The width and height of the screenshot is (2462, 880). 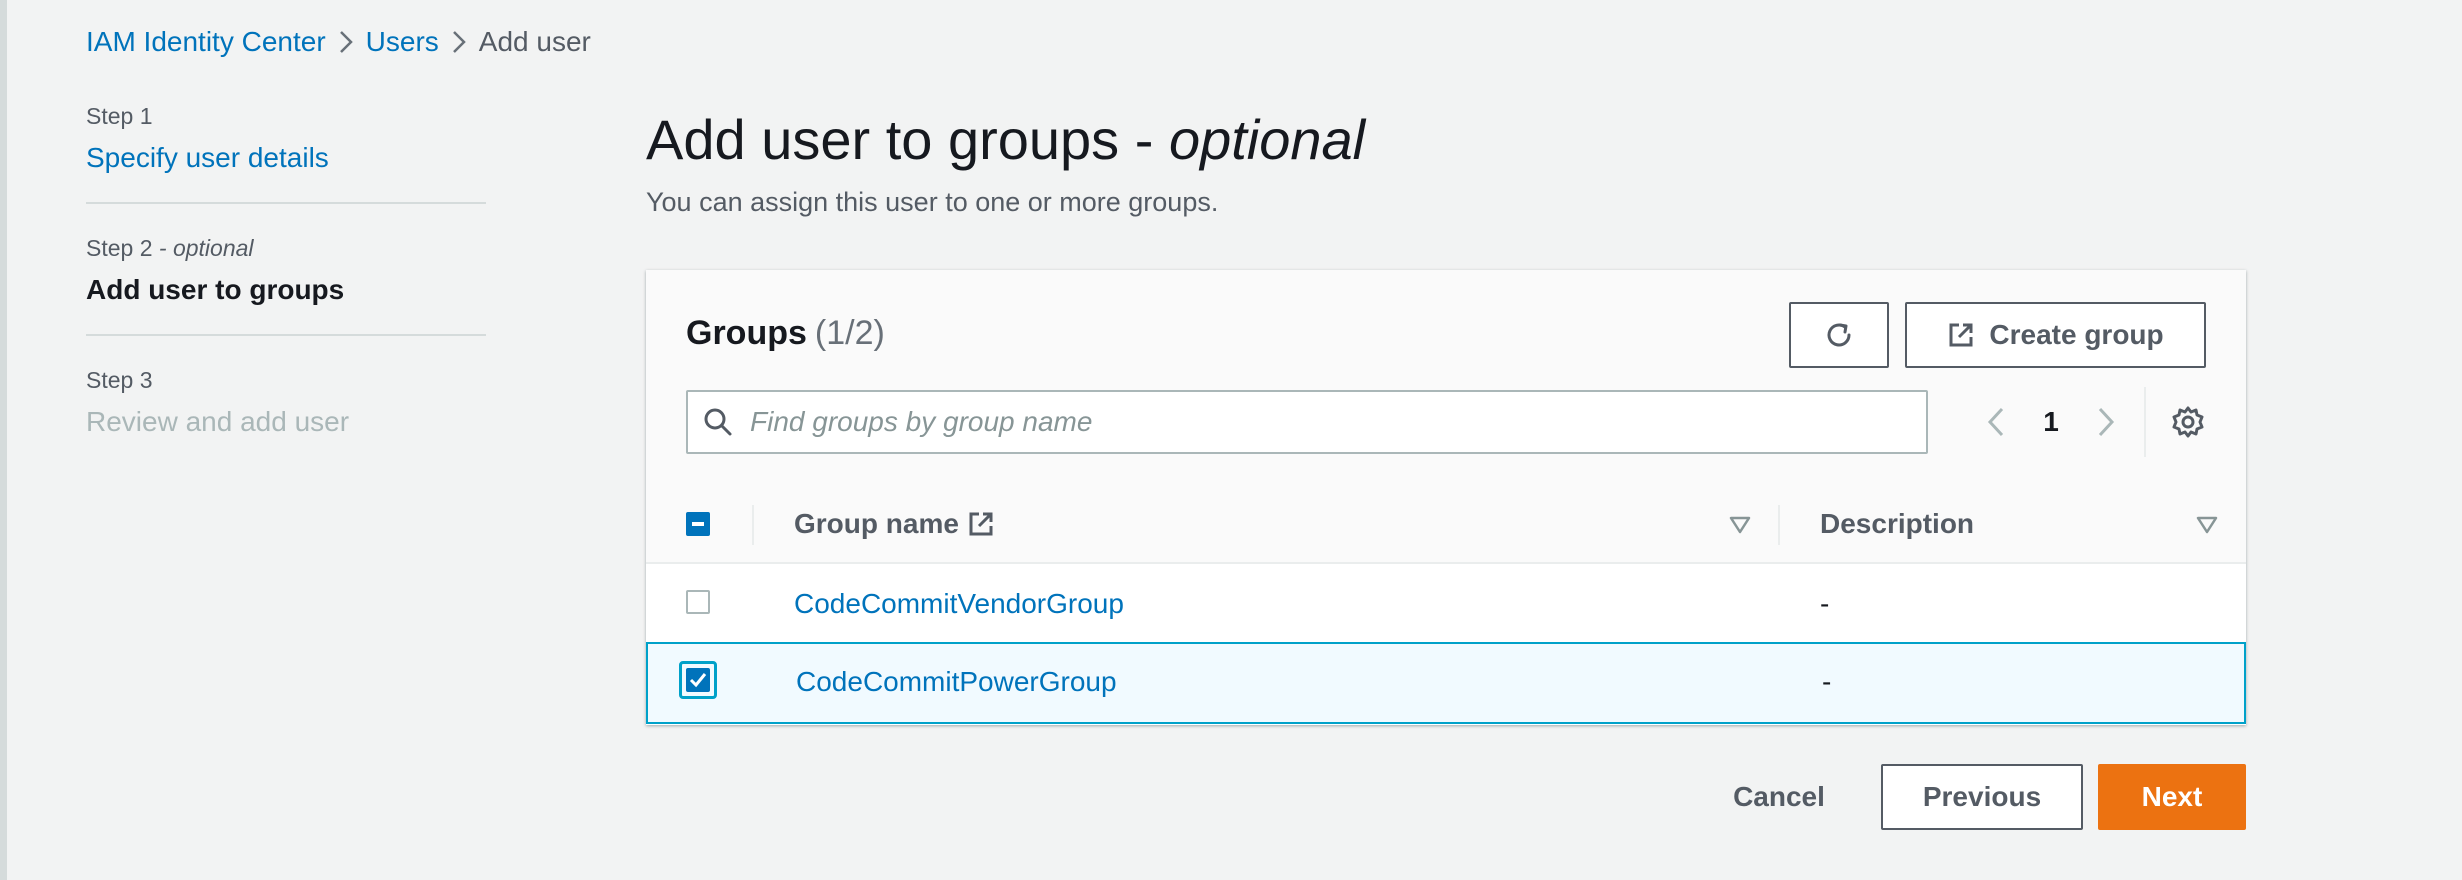 What do you see at coordinates (286, 158) in the screenshot?
I see `step-link-specify-user-details: Specify user details` at bounding box center [286, 158].